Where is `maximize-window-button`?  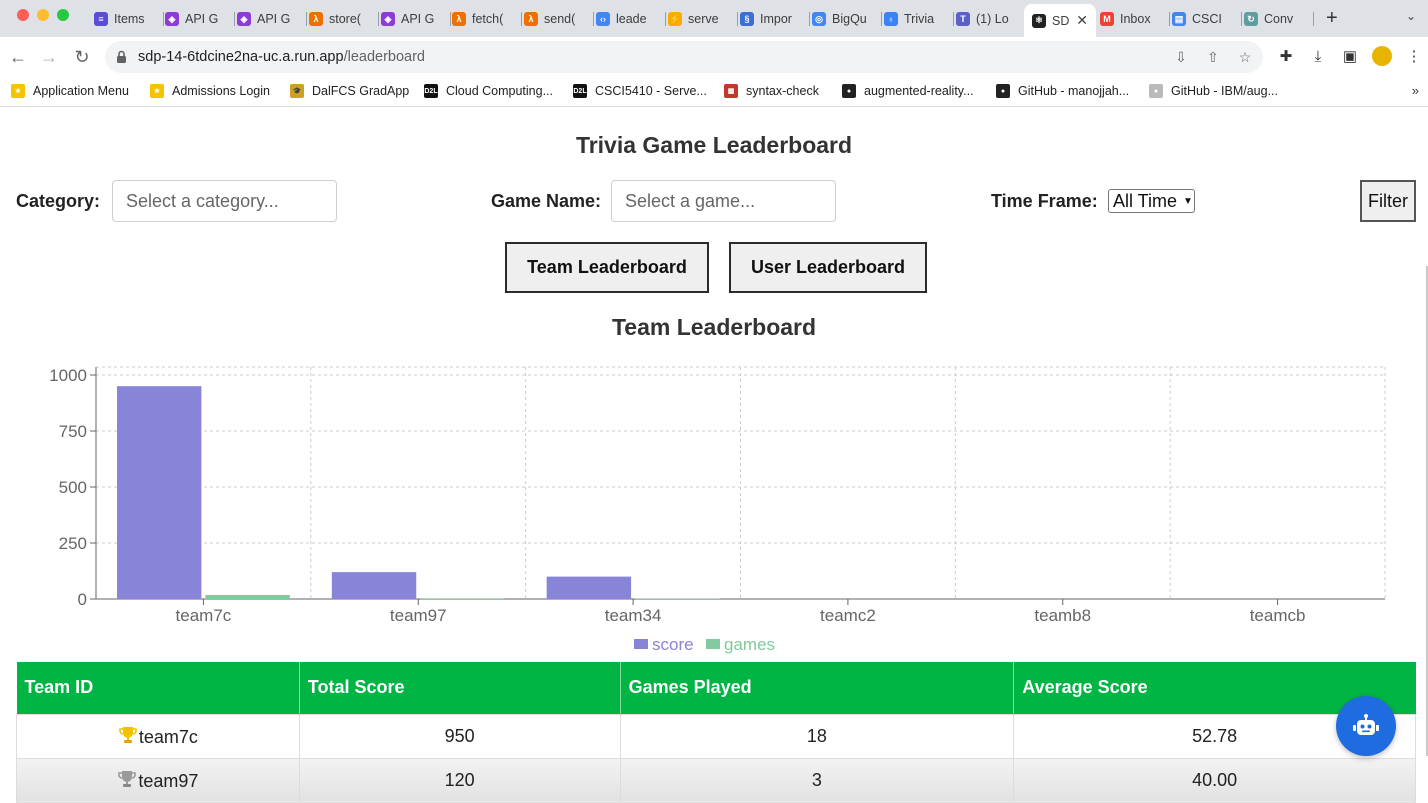
maximize-window-button is located at coordinates (63, 15).